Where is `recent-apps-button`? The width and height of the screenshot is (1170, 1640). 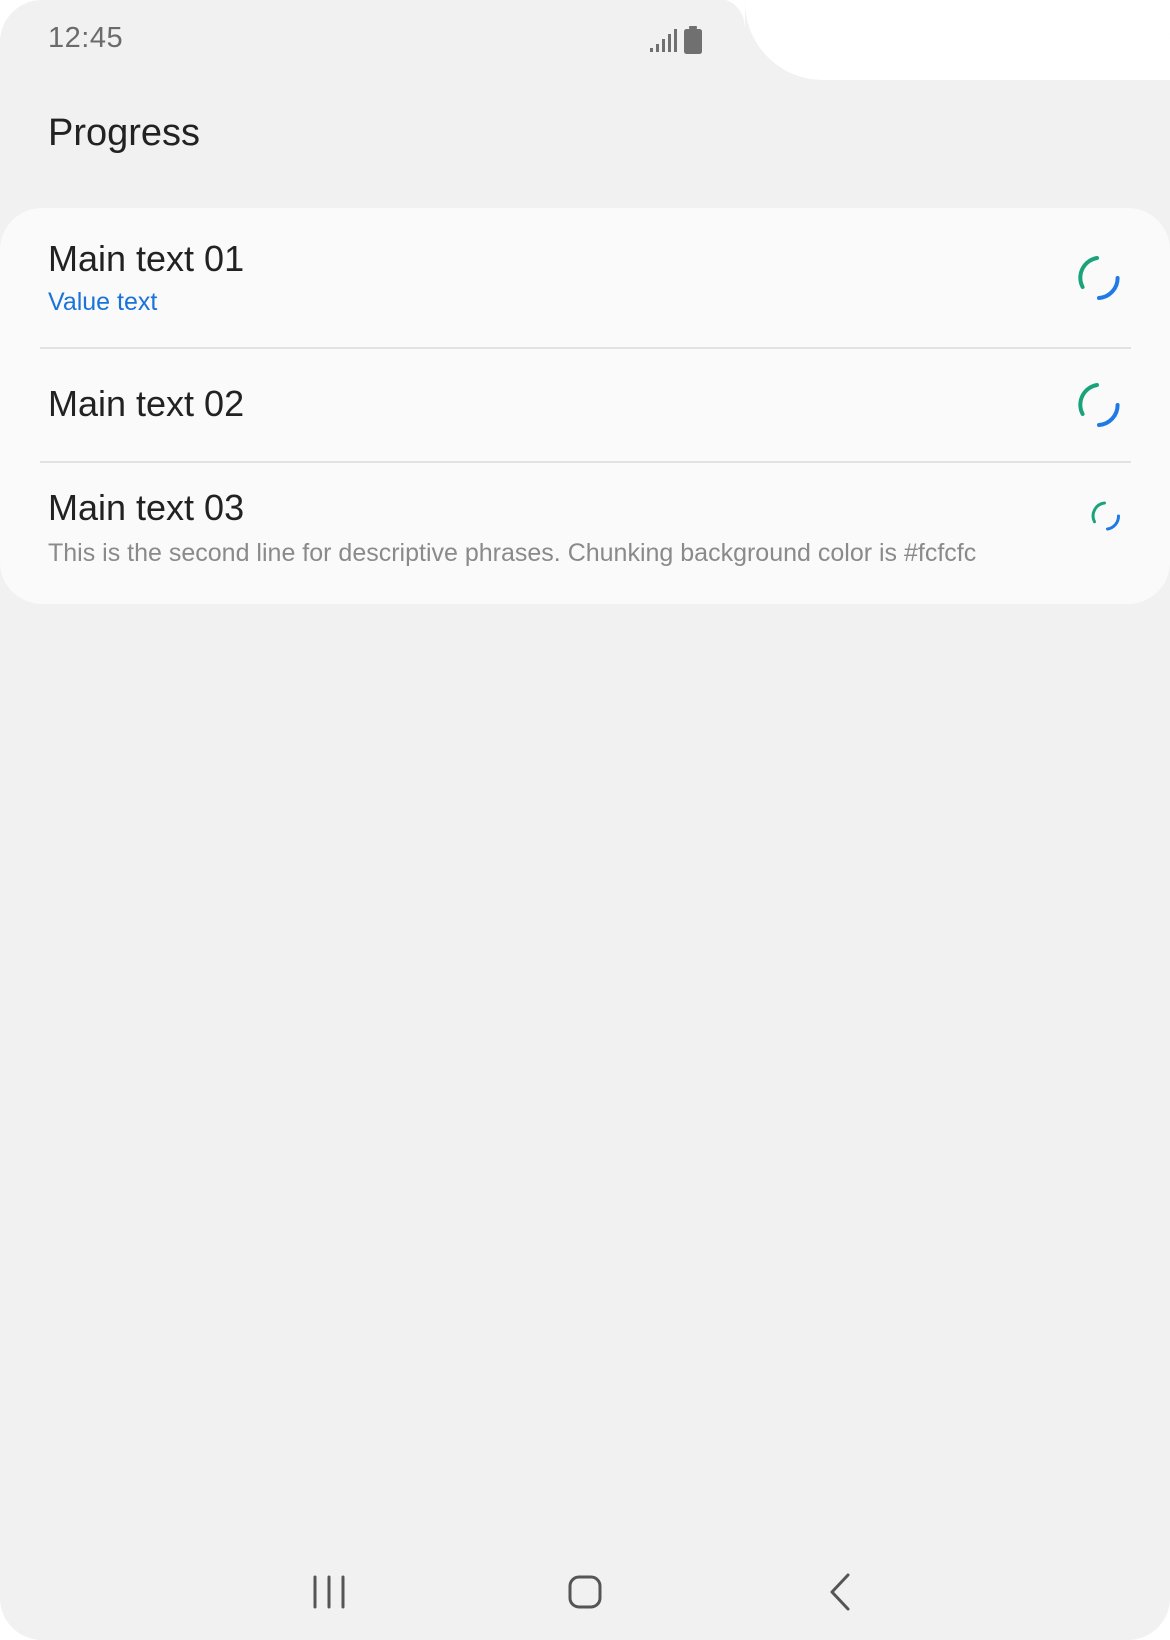
recent-apps-button is located at coordinates (330, 1592).